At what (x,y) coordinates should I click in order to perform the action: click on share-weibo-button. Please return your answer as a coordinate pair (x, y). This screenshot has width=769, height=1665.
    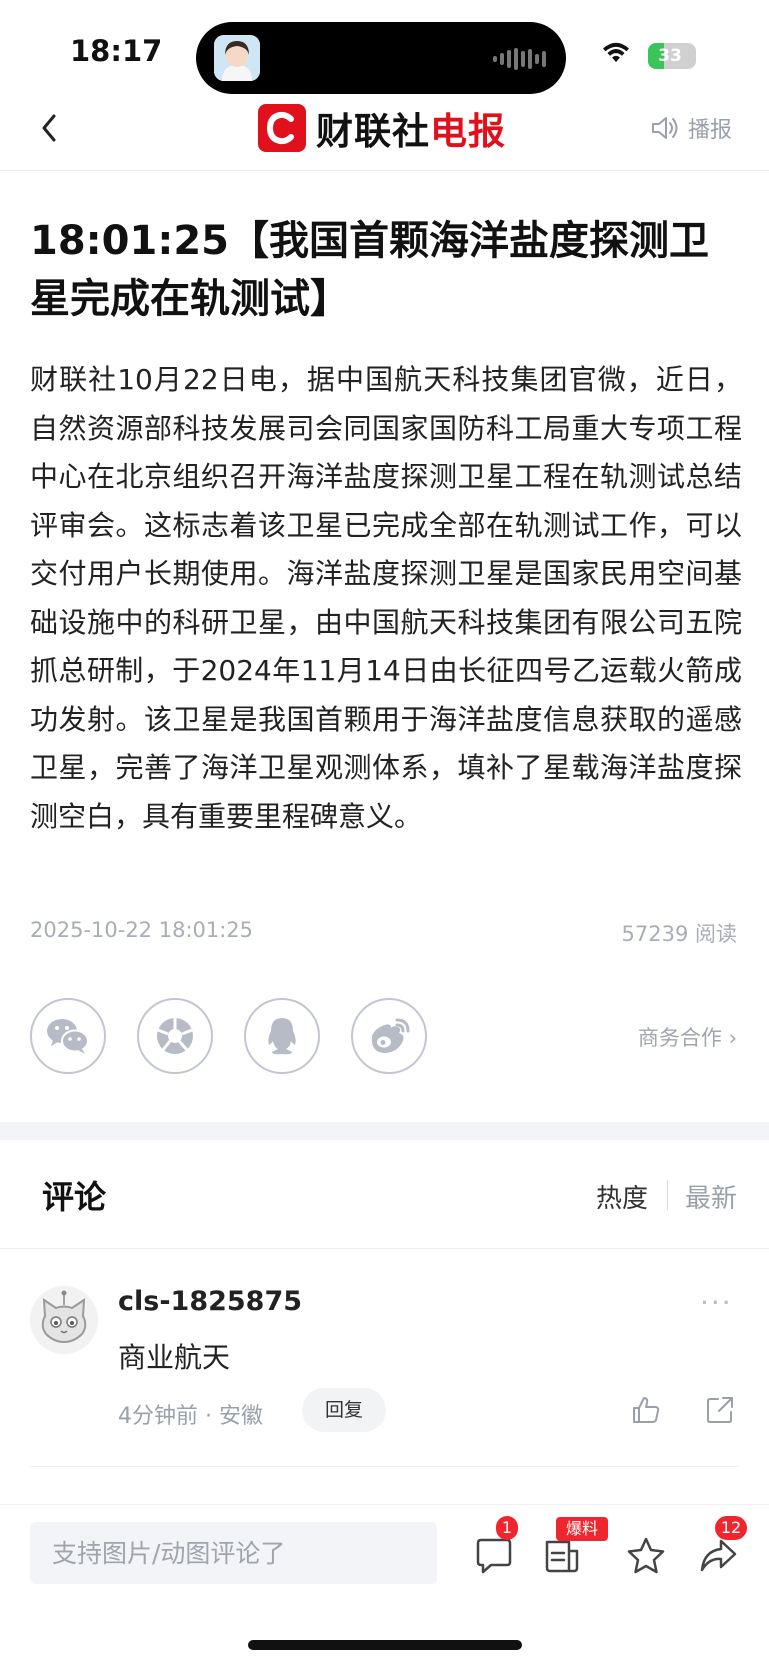
    Looking at the image, I should click on (389, 1036).